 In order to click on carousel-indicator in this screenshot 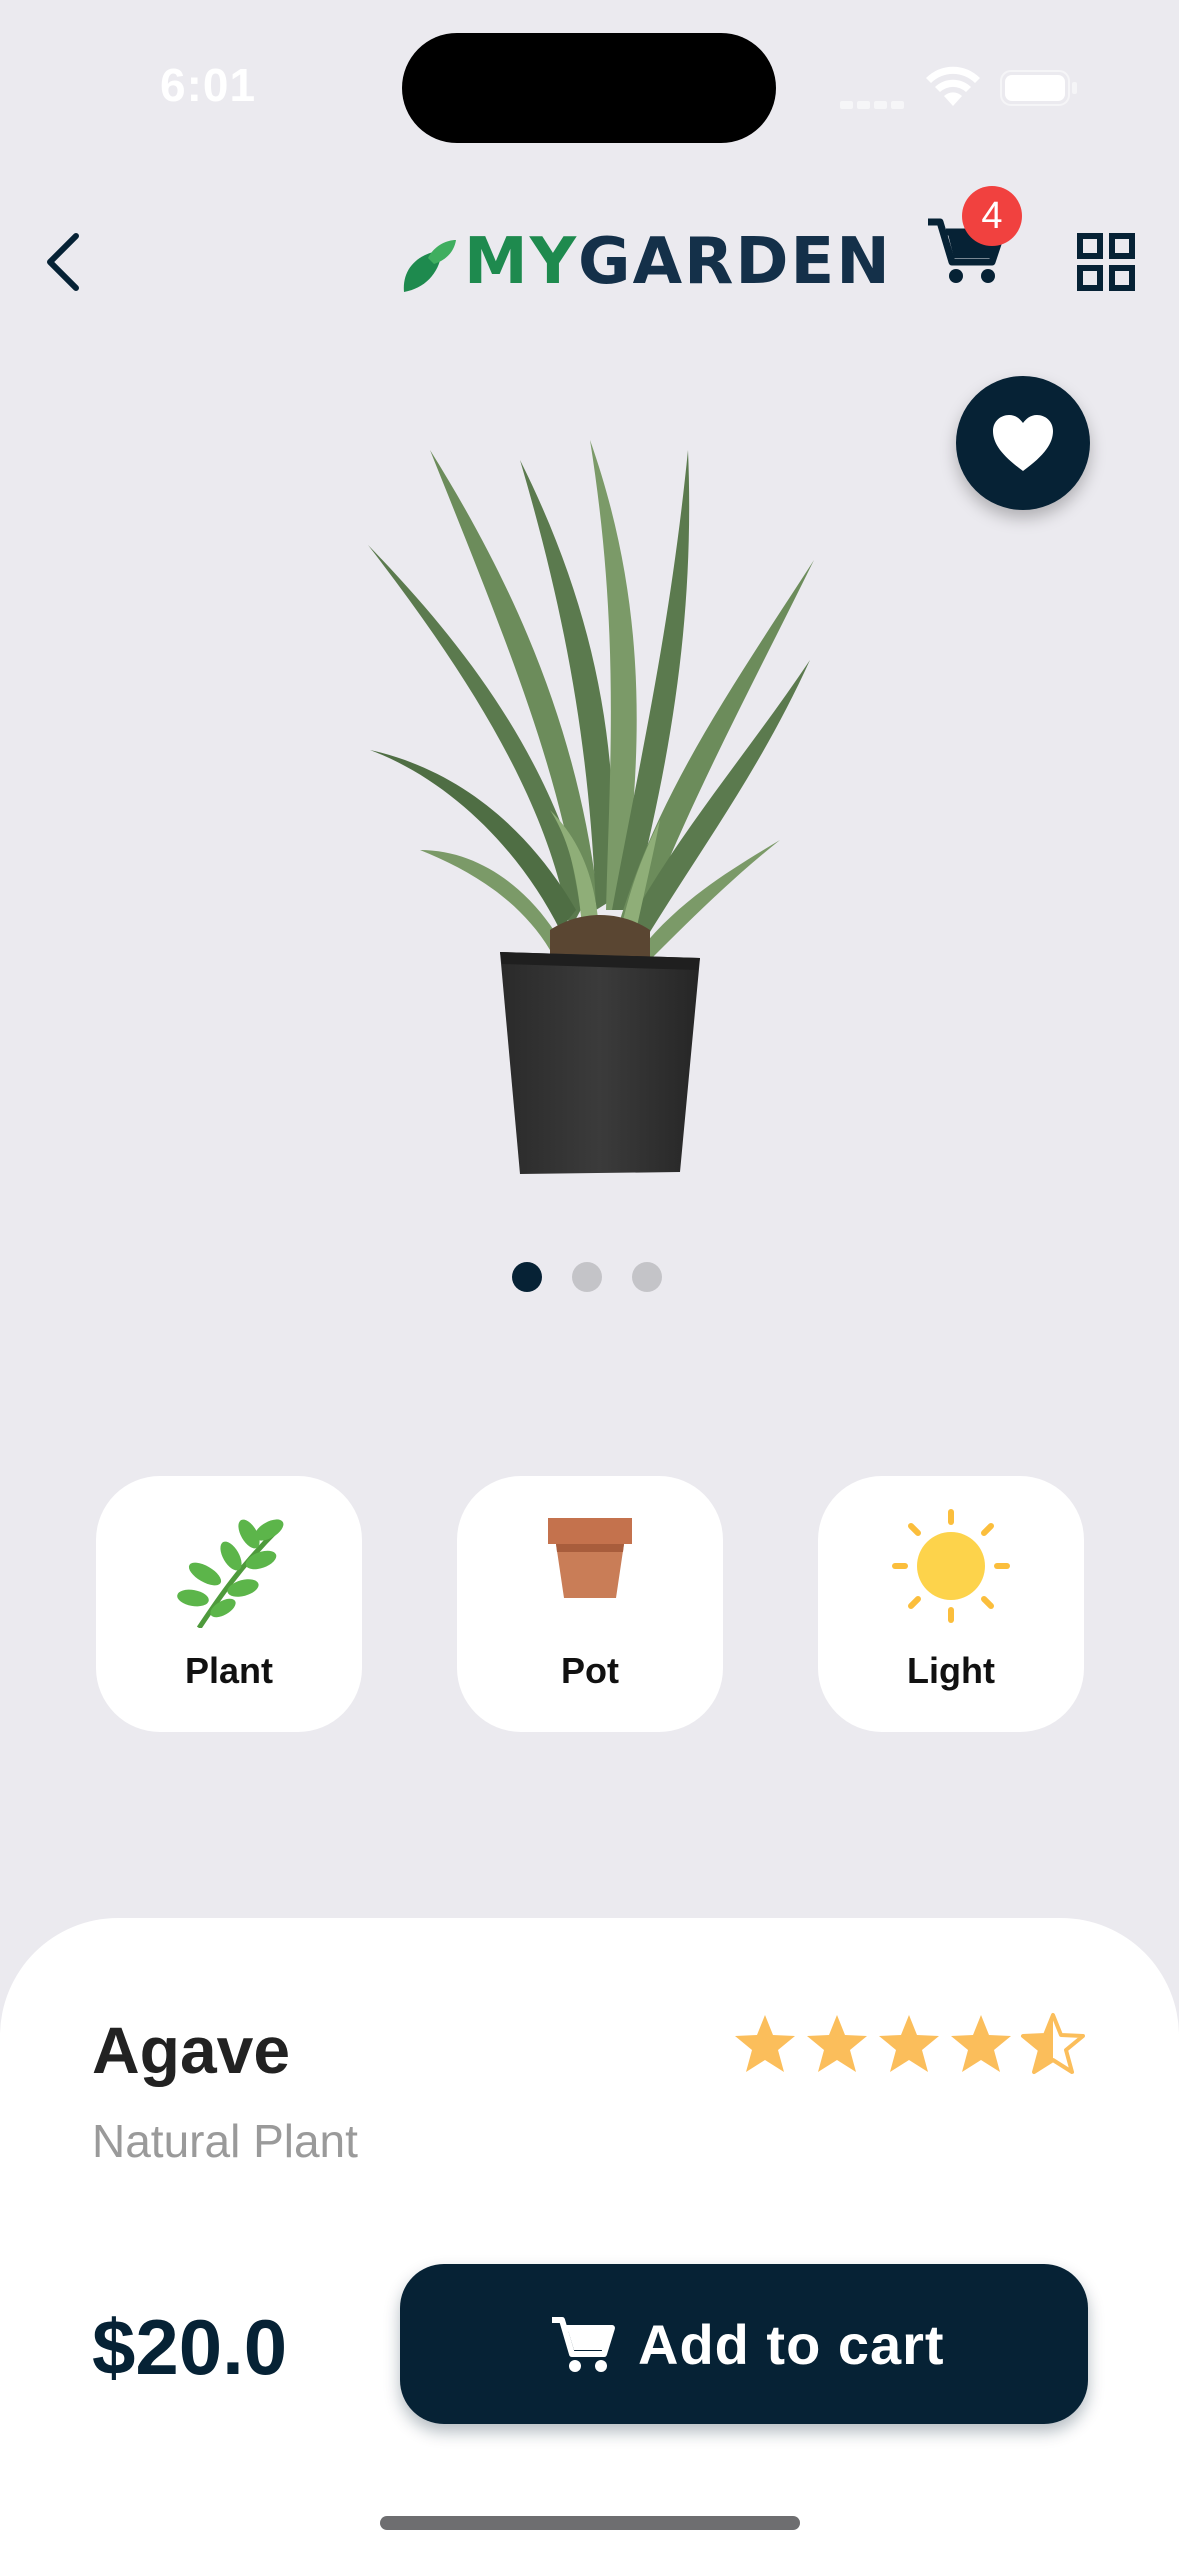, I will do `click(592, 1278)`.